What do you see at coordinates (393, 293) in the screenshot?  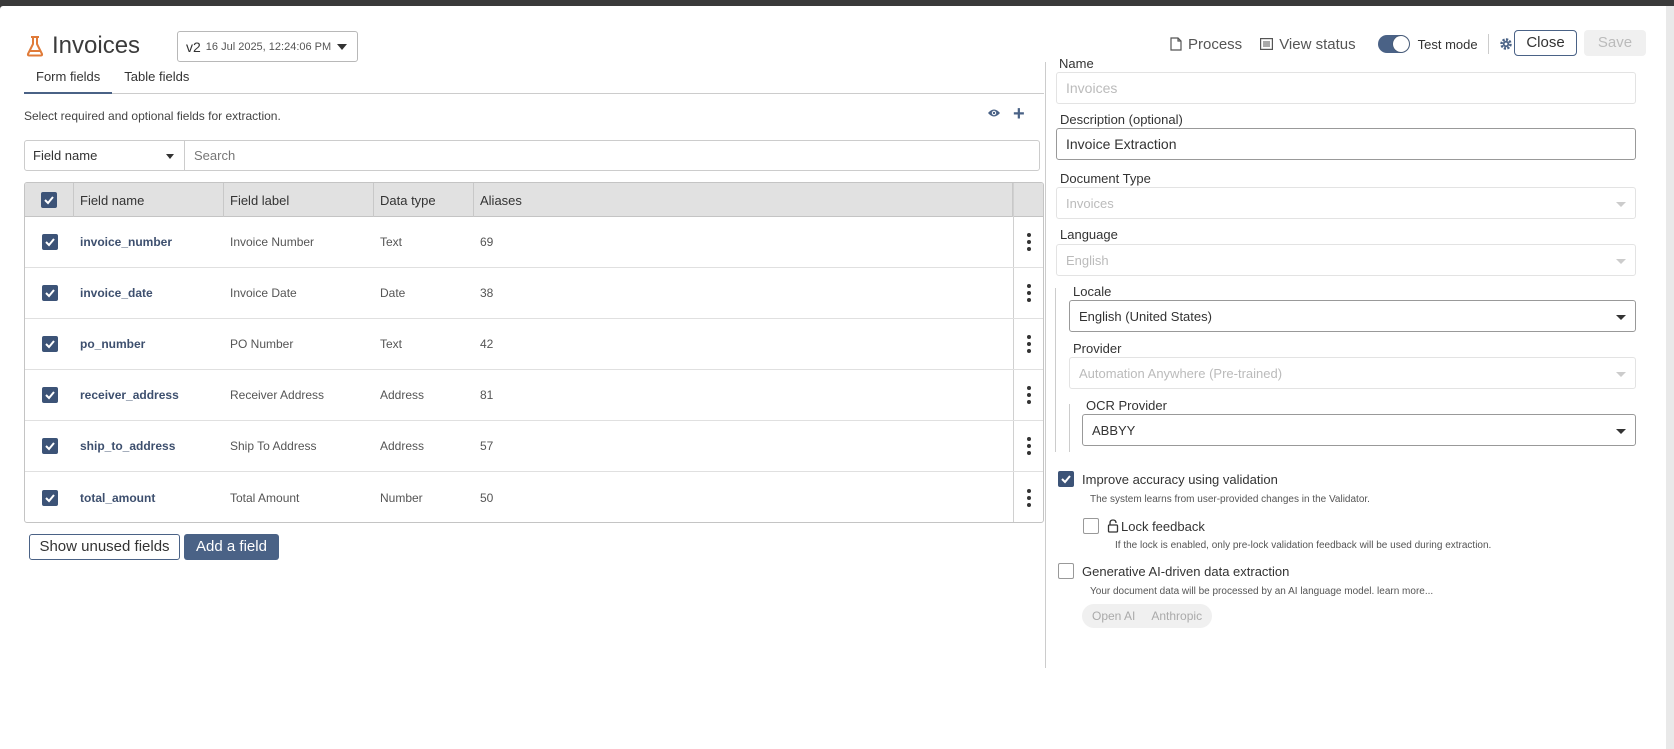 I see `data-type-cell: Date` at bounding box center [393, 293].